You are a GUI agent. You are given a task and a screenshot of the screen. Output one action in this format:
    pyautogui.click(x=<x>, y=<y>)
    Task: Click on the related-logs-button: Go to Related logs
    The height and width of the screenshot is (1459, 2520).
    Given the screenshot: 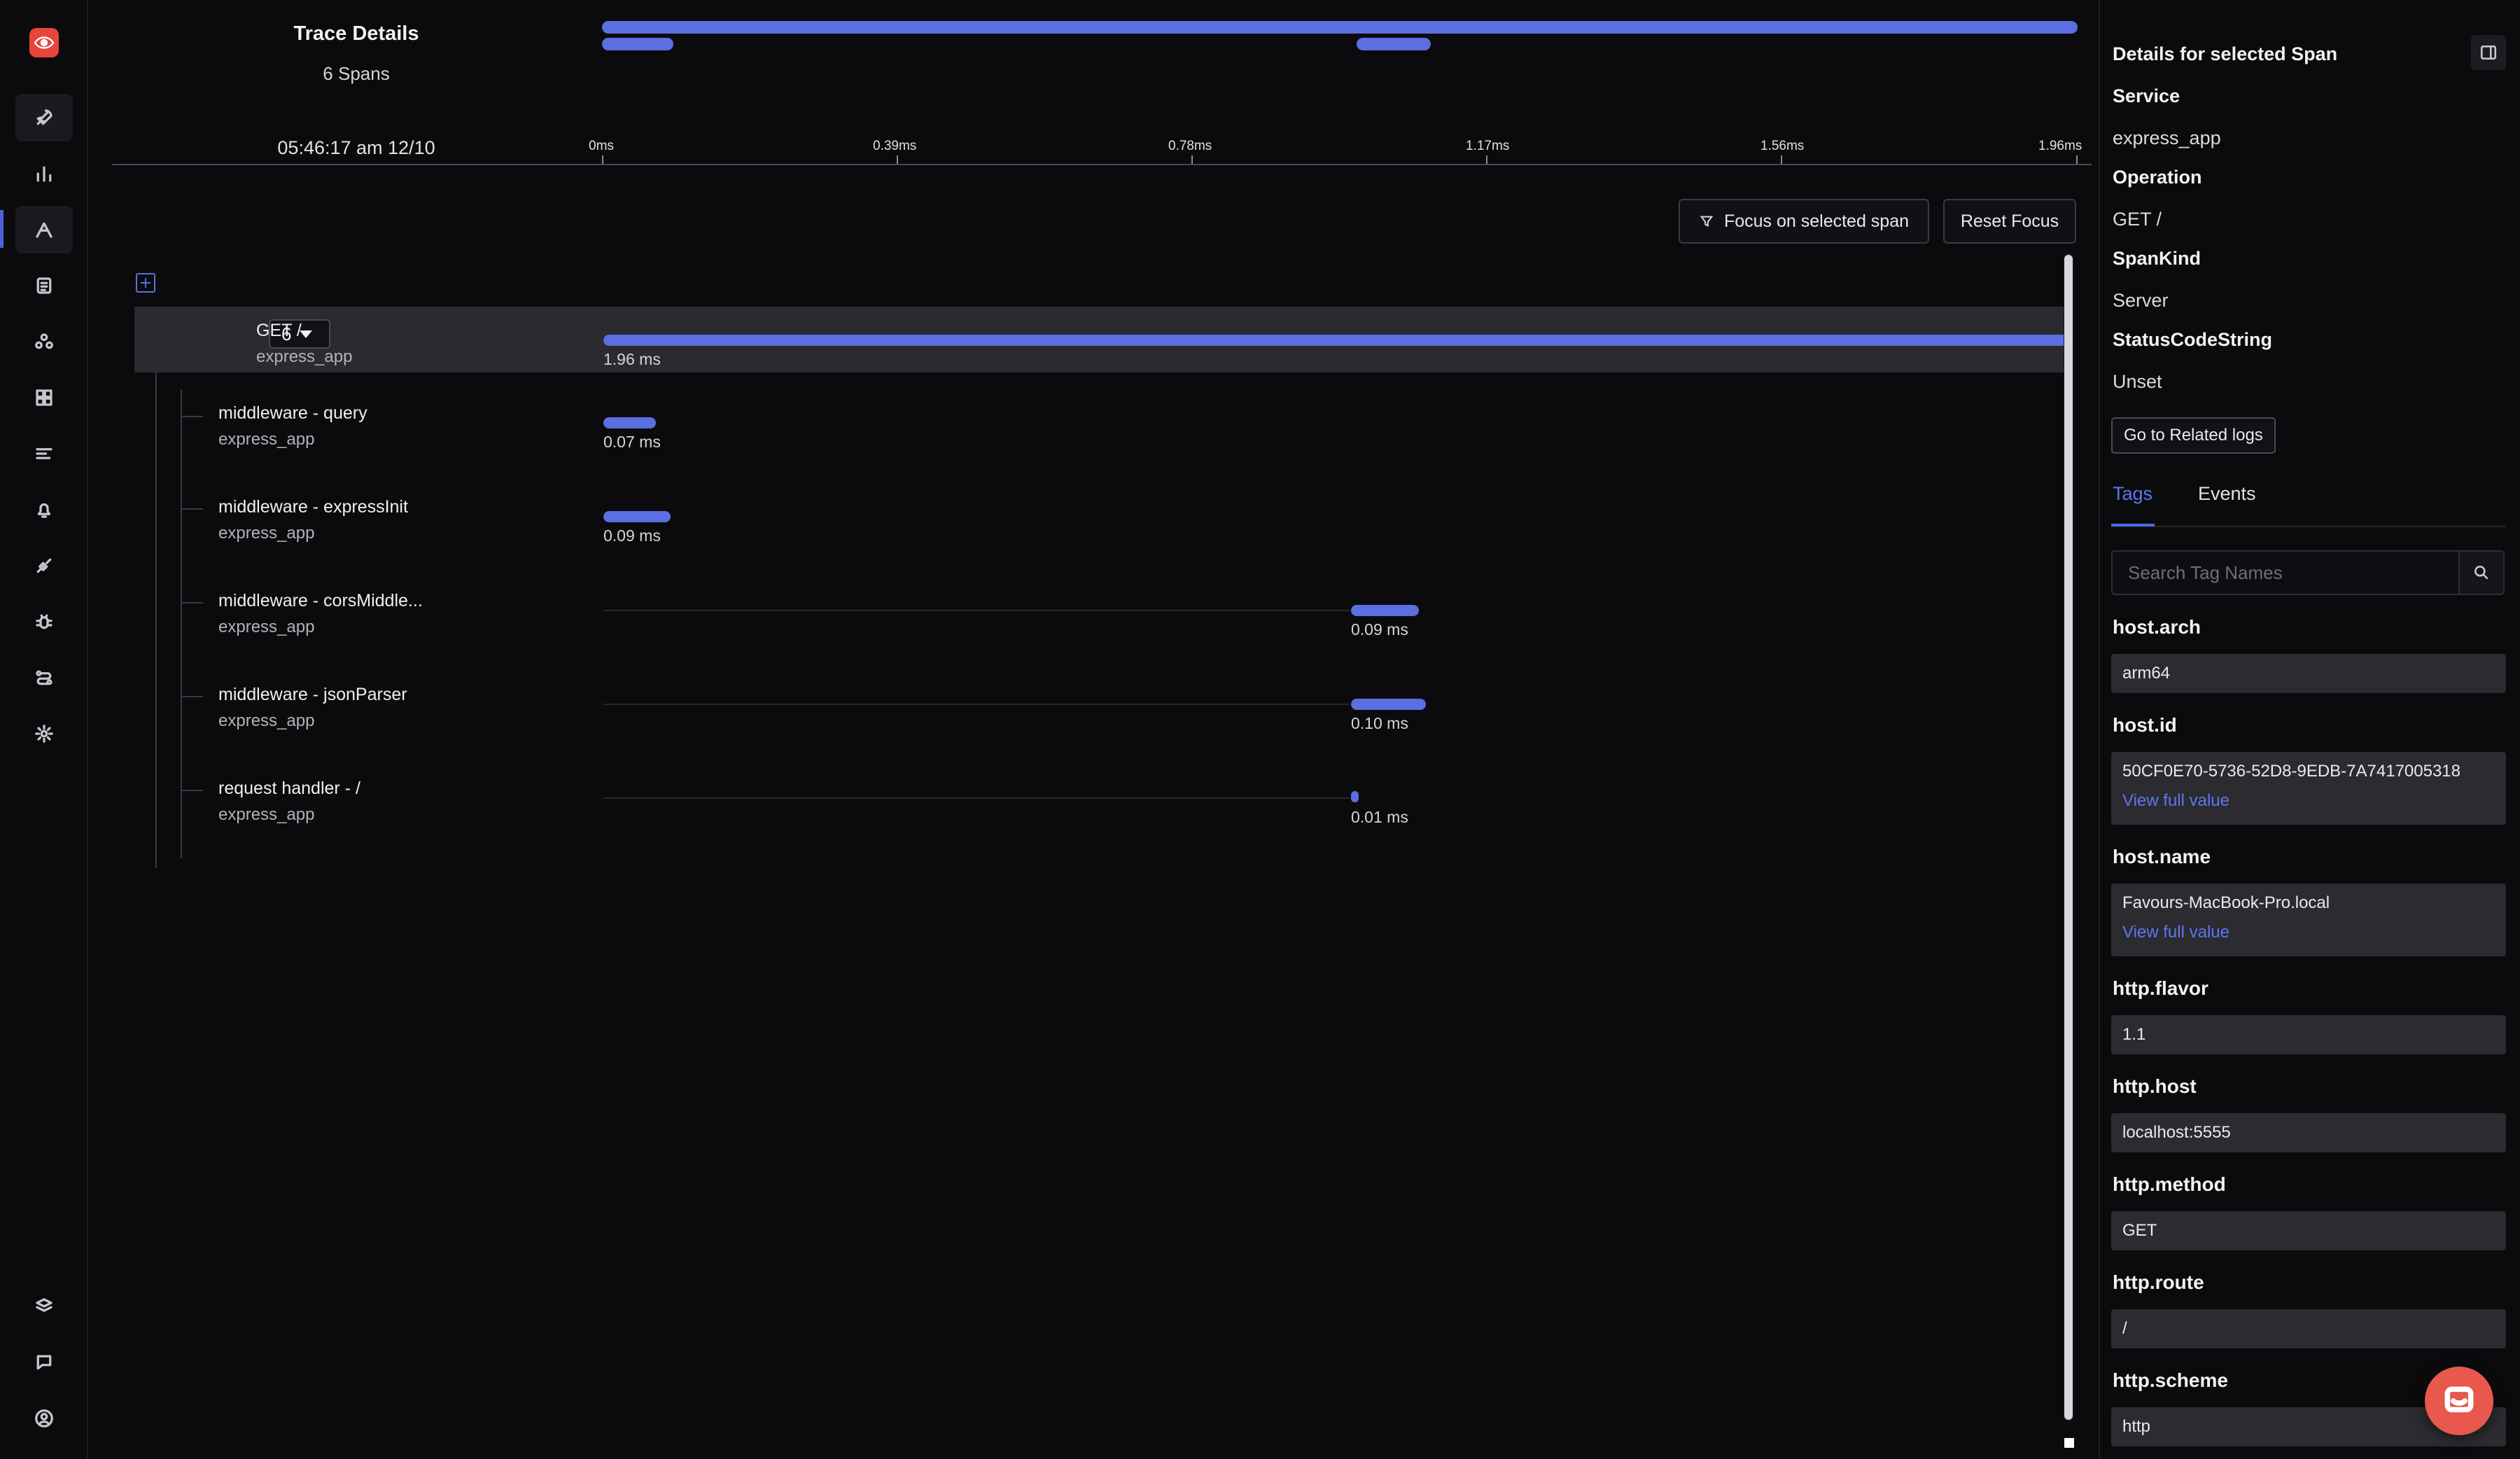 What is the action you would take?
    pyautogui.click(x=2193, y=435)
    